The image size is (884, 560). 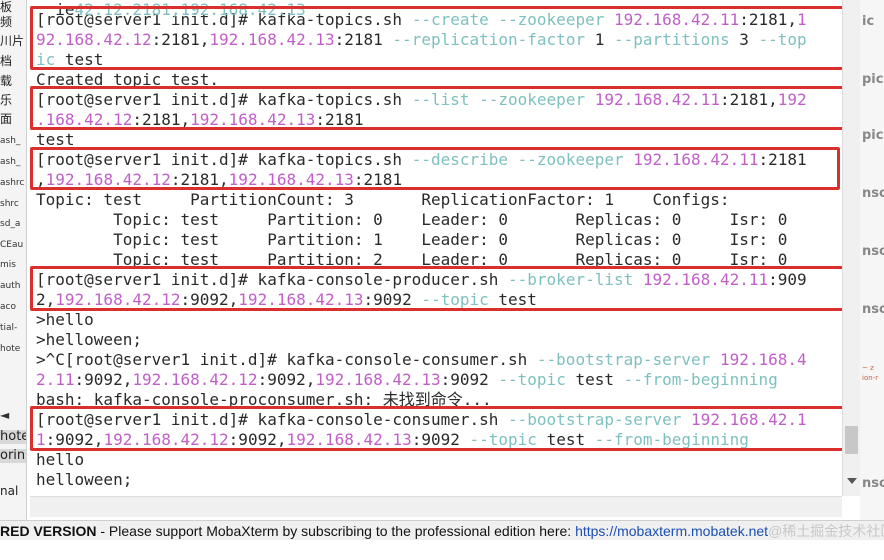 What do you see at coordinates (13, 328) in the screenshot?
I see `tree-item: tial-` at bounding box center [13, 328].